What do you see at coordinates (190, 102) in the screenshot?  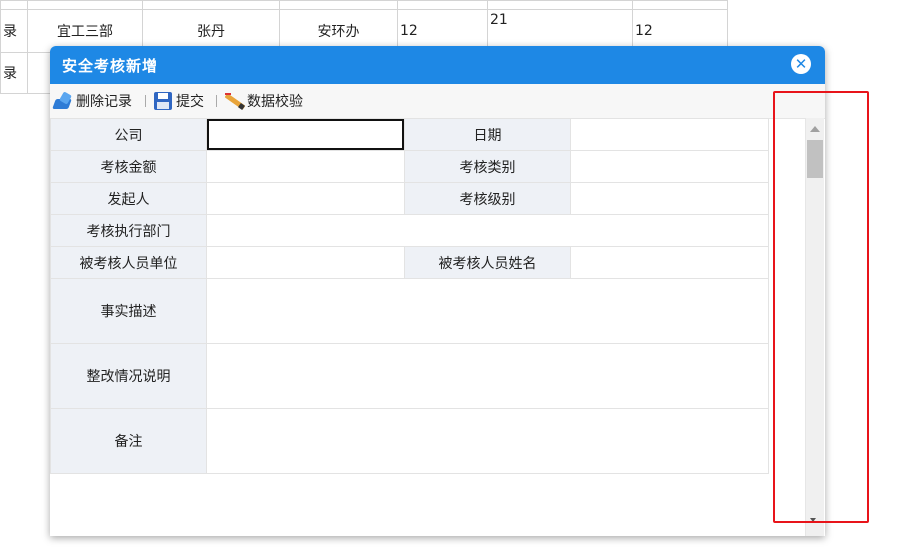 I see `submit-label: 提交` at bounding box center [190, 102].